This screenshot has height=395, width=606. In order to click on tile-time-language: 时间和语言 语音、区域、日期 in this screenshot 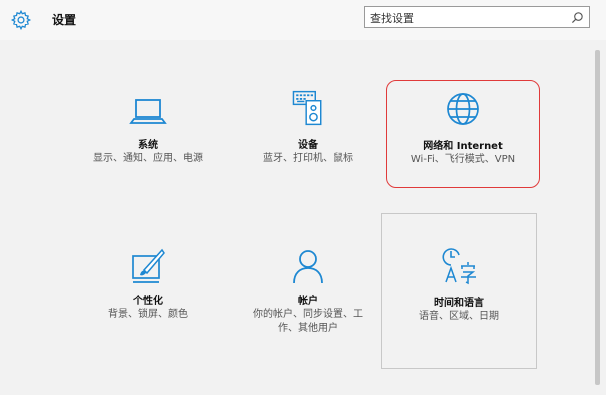, I will do `click(459, 291)`.